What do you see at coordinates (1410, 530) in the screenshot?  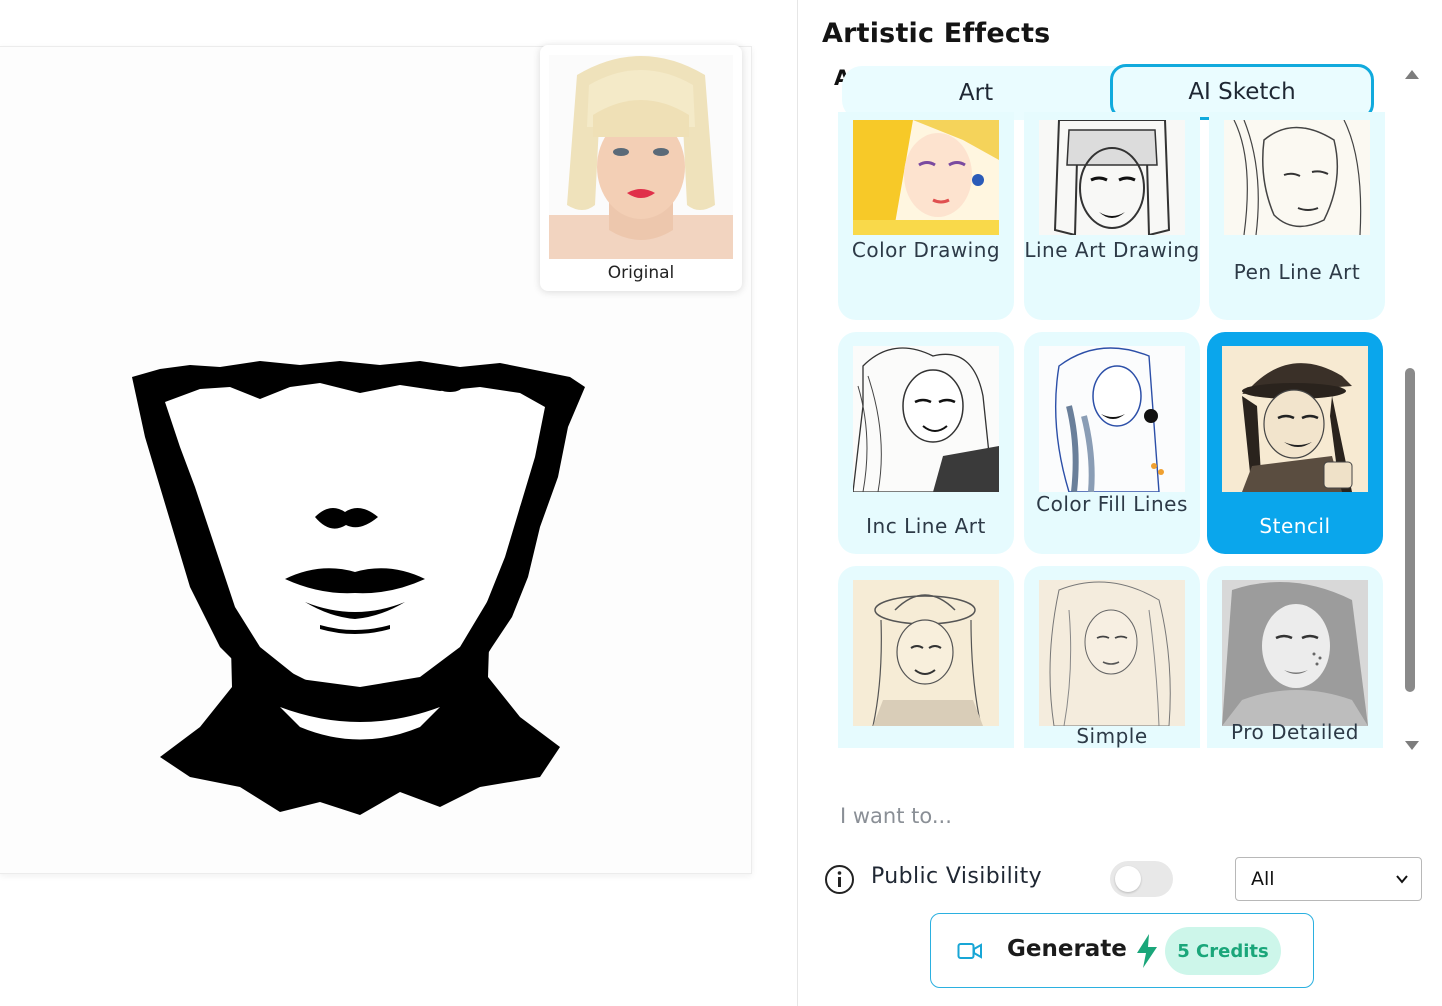 I see `scroll-thumb` at bounding box center [1410, 530].